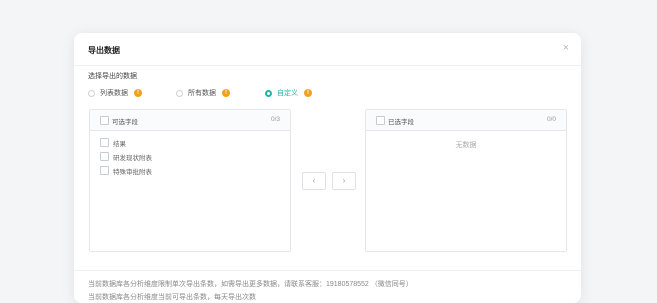 This screenshot has height=303, width=657. I want to click on item-label: 研发现状附表, so click(132, 158).